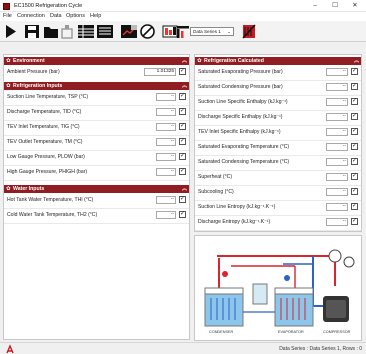 This screenshot has width=366, height=354. Describe the element at coordinates (105, 31) in the screenshot. I see `list-view-icon` at that location.